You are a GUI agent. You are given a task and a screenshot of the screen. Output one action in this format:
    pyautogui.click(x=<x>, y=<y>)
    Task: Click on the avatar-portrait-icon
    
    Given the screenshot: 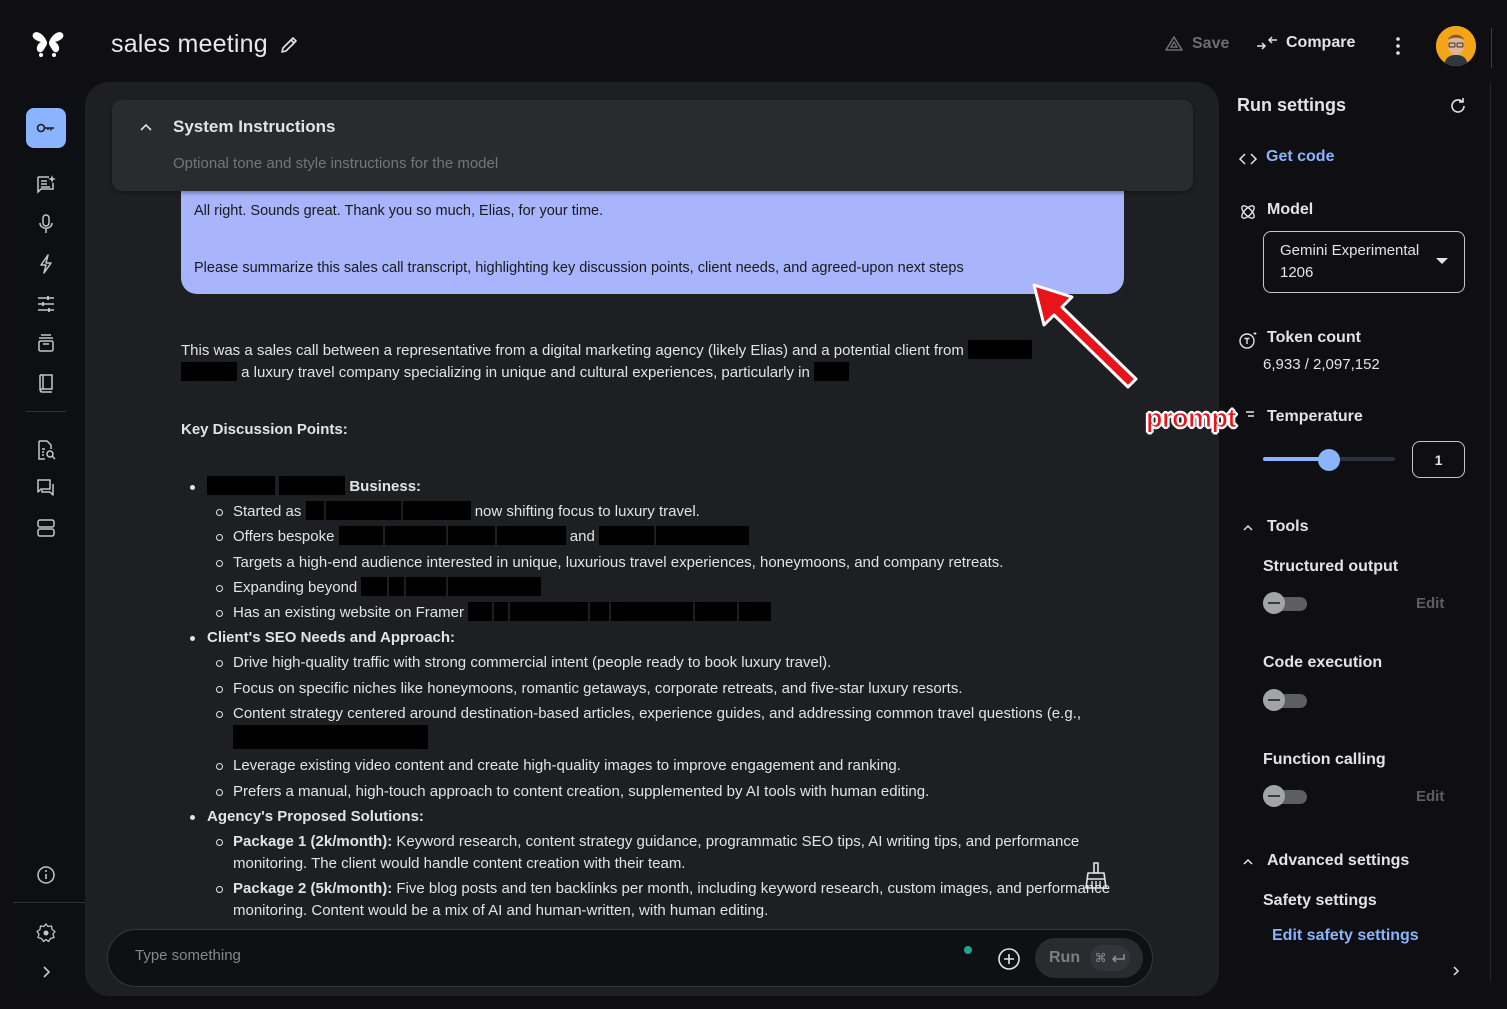 What is the action you would take?
    pyautogui.click(x=1456, y=46)
    